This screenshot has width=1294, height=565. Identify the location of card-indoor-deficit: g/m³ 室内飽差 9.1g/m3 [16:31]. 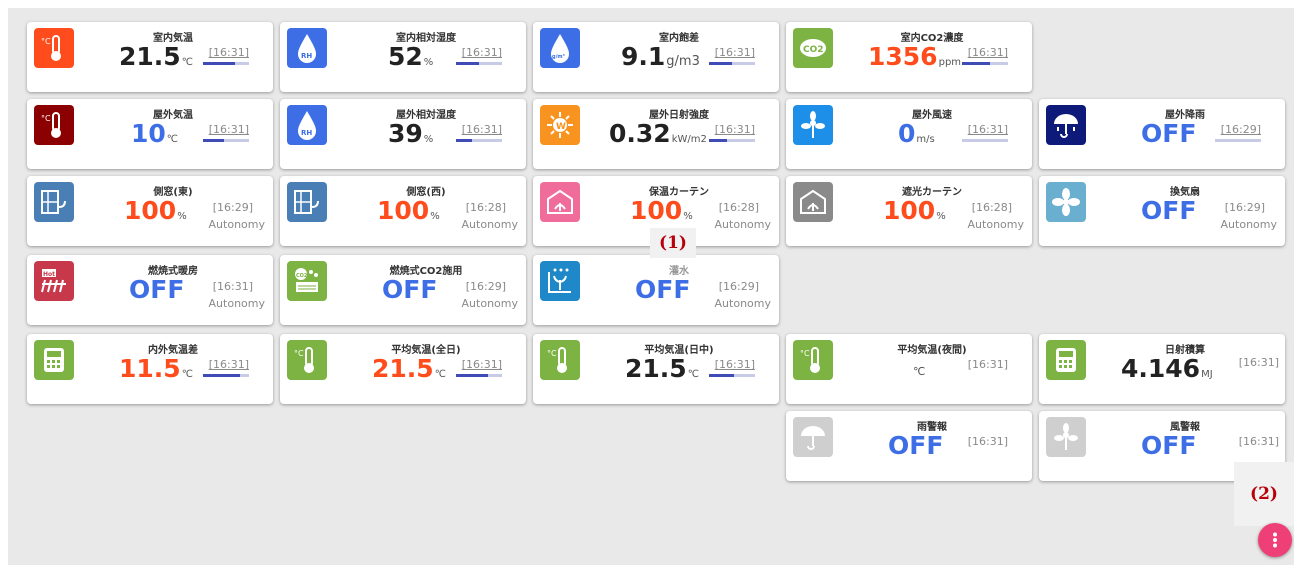
(656, 57).